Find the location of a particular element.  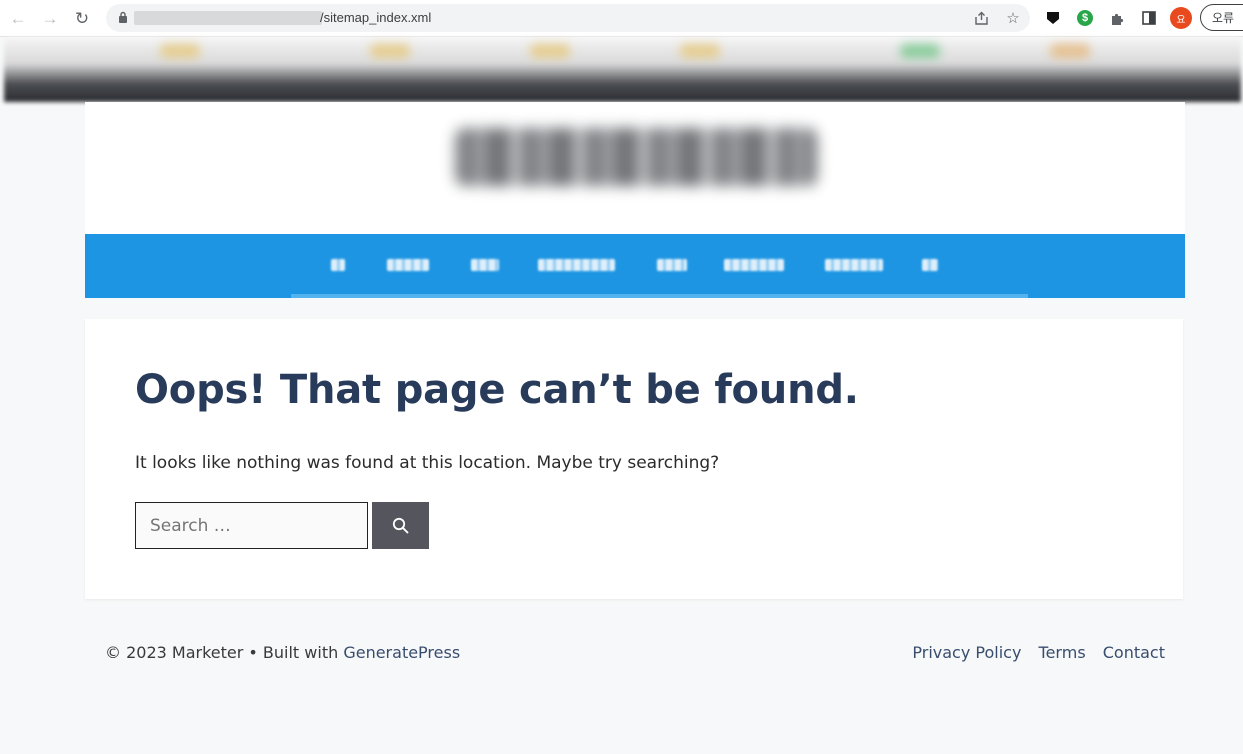

browser-toolbar: ← → ↻ /sitemap_index.xml ☆ $ 요 오류 is located at coordinates (621, 18).